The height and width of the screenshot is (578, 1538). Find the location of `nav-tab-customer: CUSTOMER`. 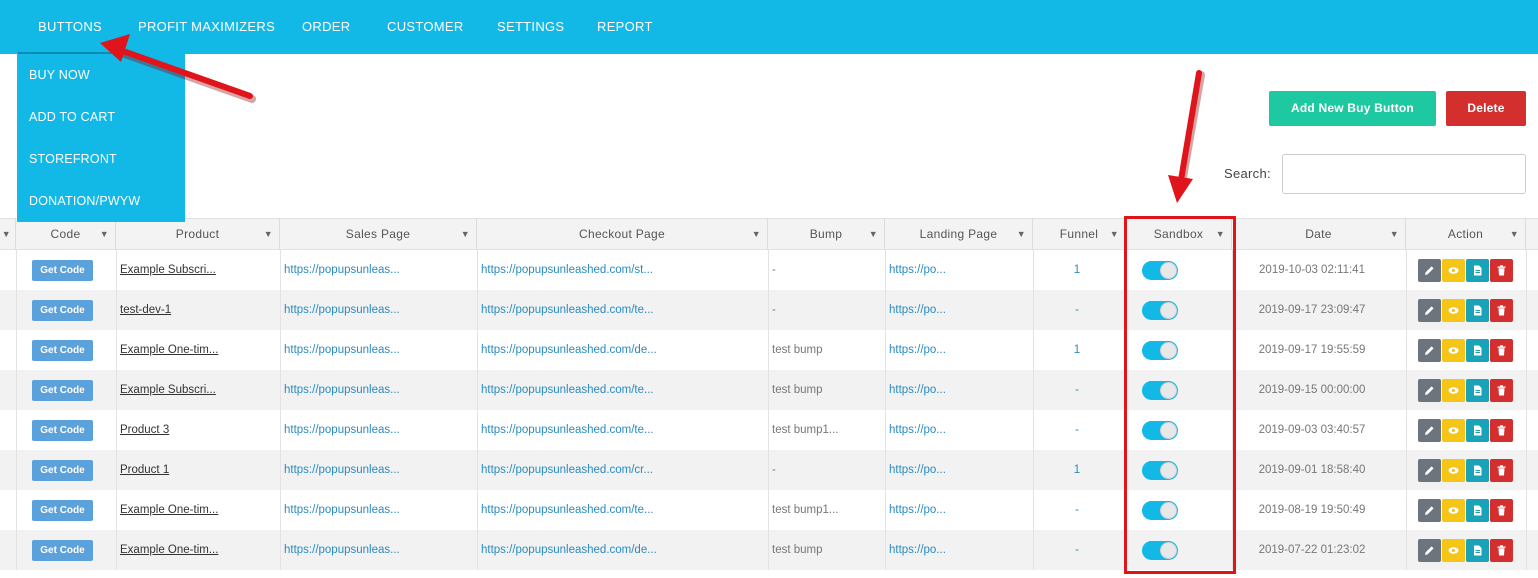

nav-tab-customer: CUSTOMER is located at coordinates (425, 27).